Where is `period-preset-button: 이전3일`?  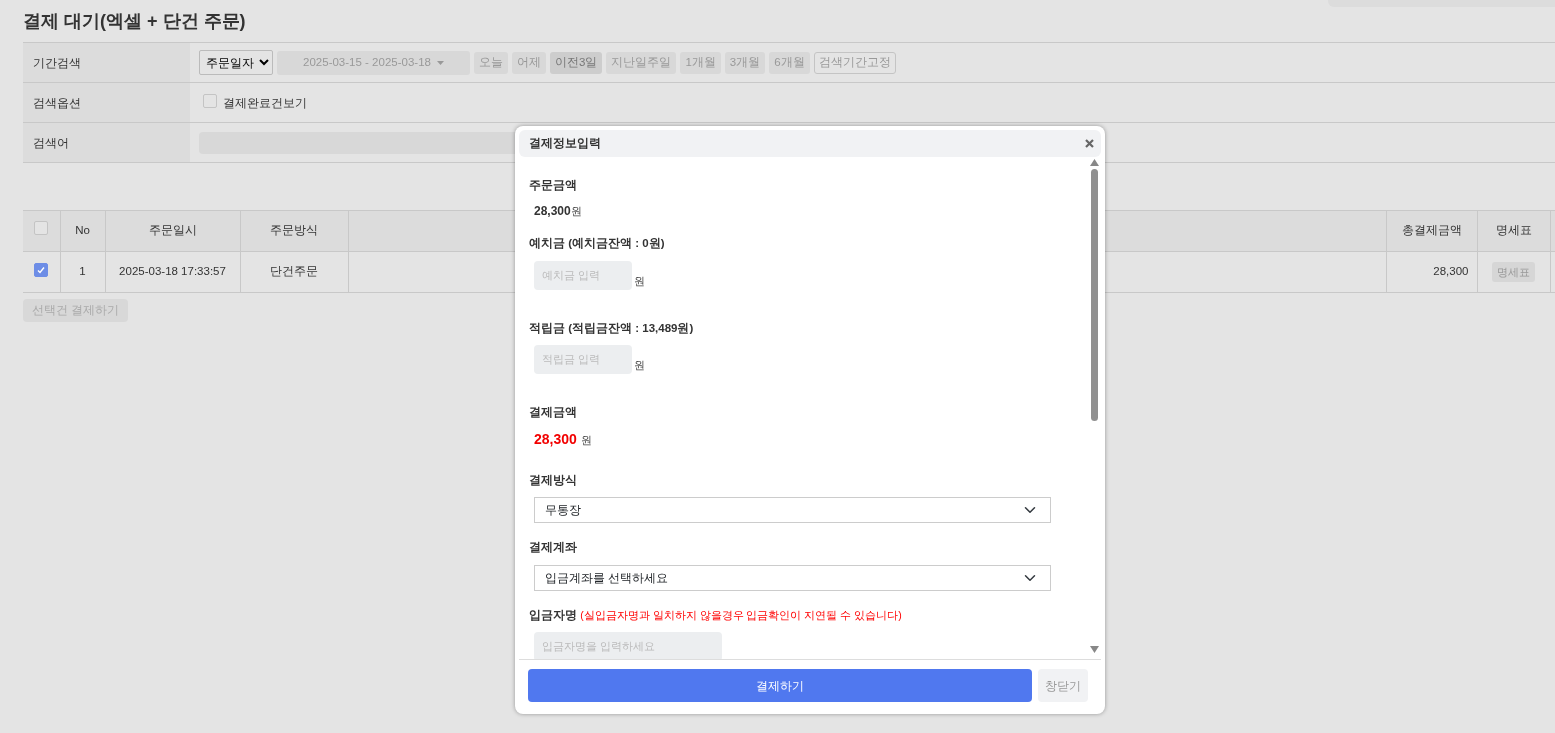
period-preset-button: 이전3일 is located at coordinates (576, 62).